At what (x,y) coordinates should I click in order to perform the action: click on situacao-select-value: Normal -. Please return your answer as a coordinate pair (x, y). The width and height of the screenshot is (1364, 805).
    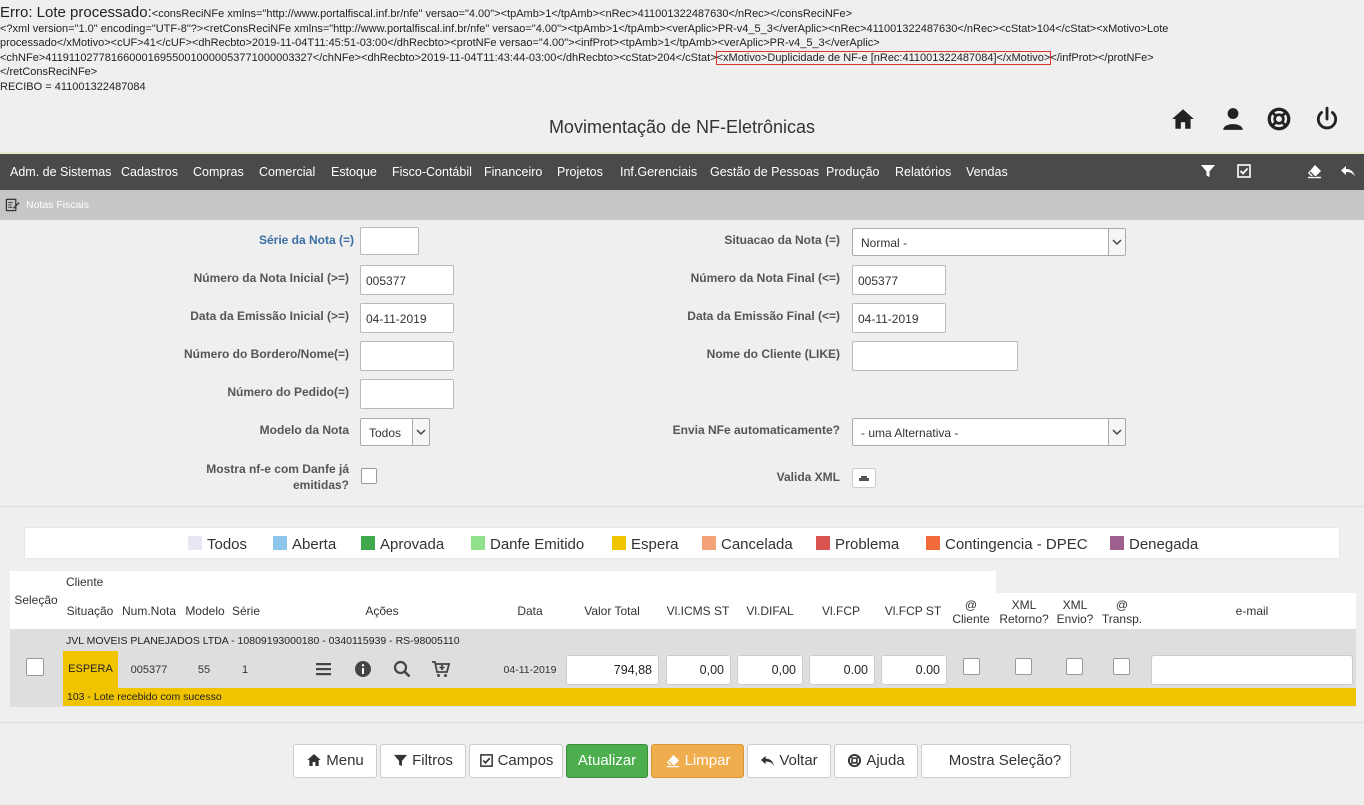
    Looking at the image, I should click on (884, 243).